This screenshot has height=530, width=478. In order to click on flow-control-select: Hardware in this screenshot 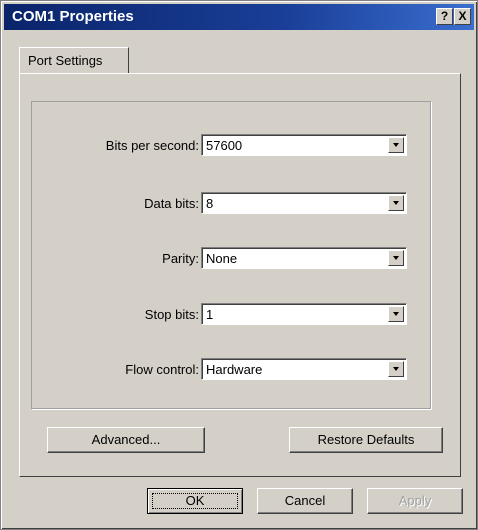, I will do `click(304, 369)`.